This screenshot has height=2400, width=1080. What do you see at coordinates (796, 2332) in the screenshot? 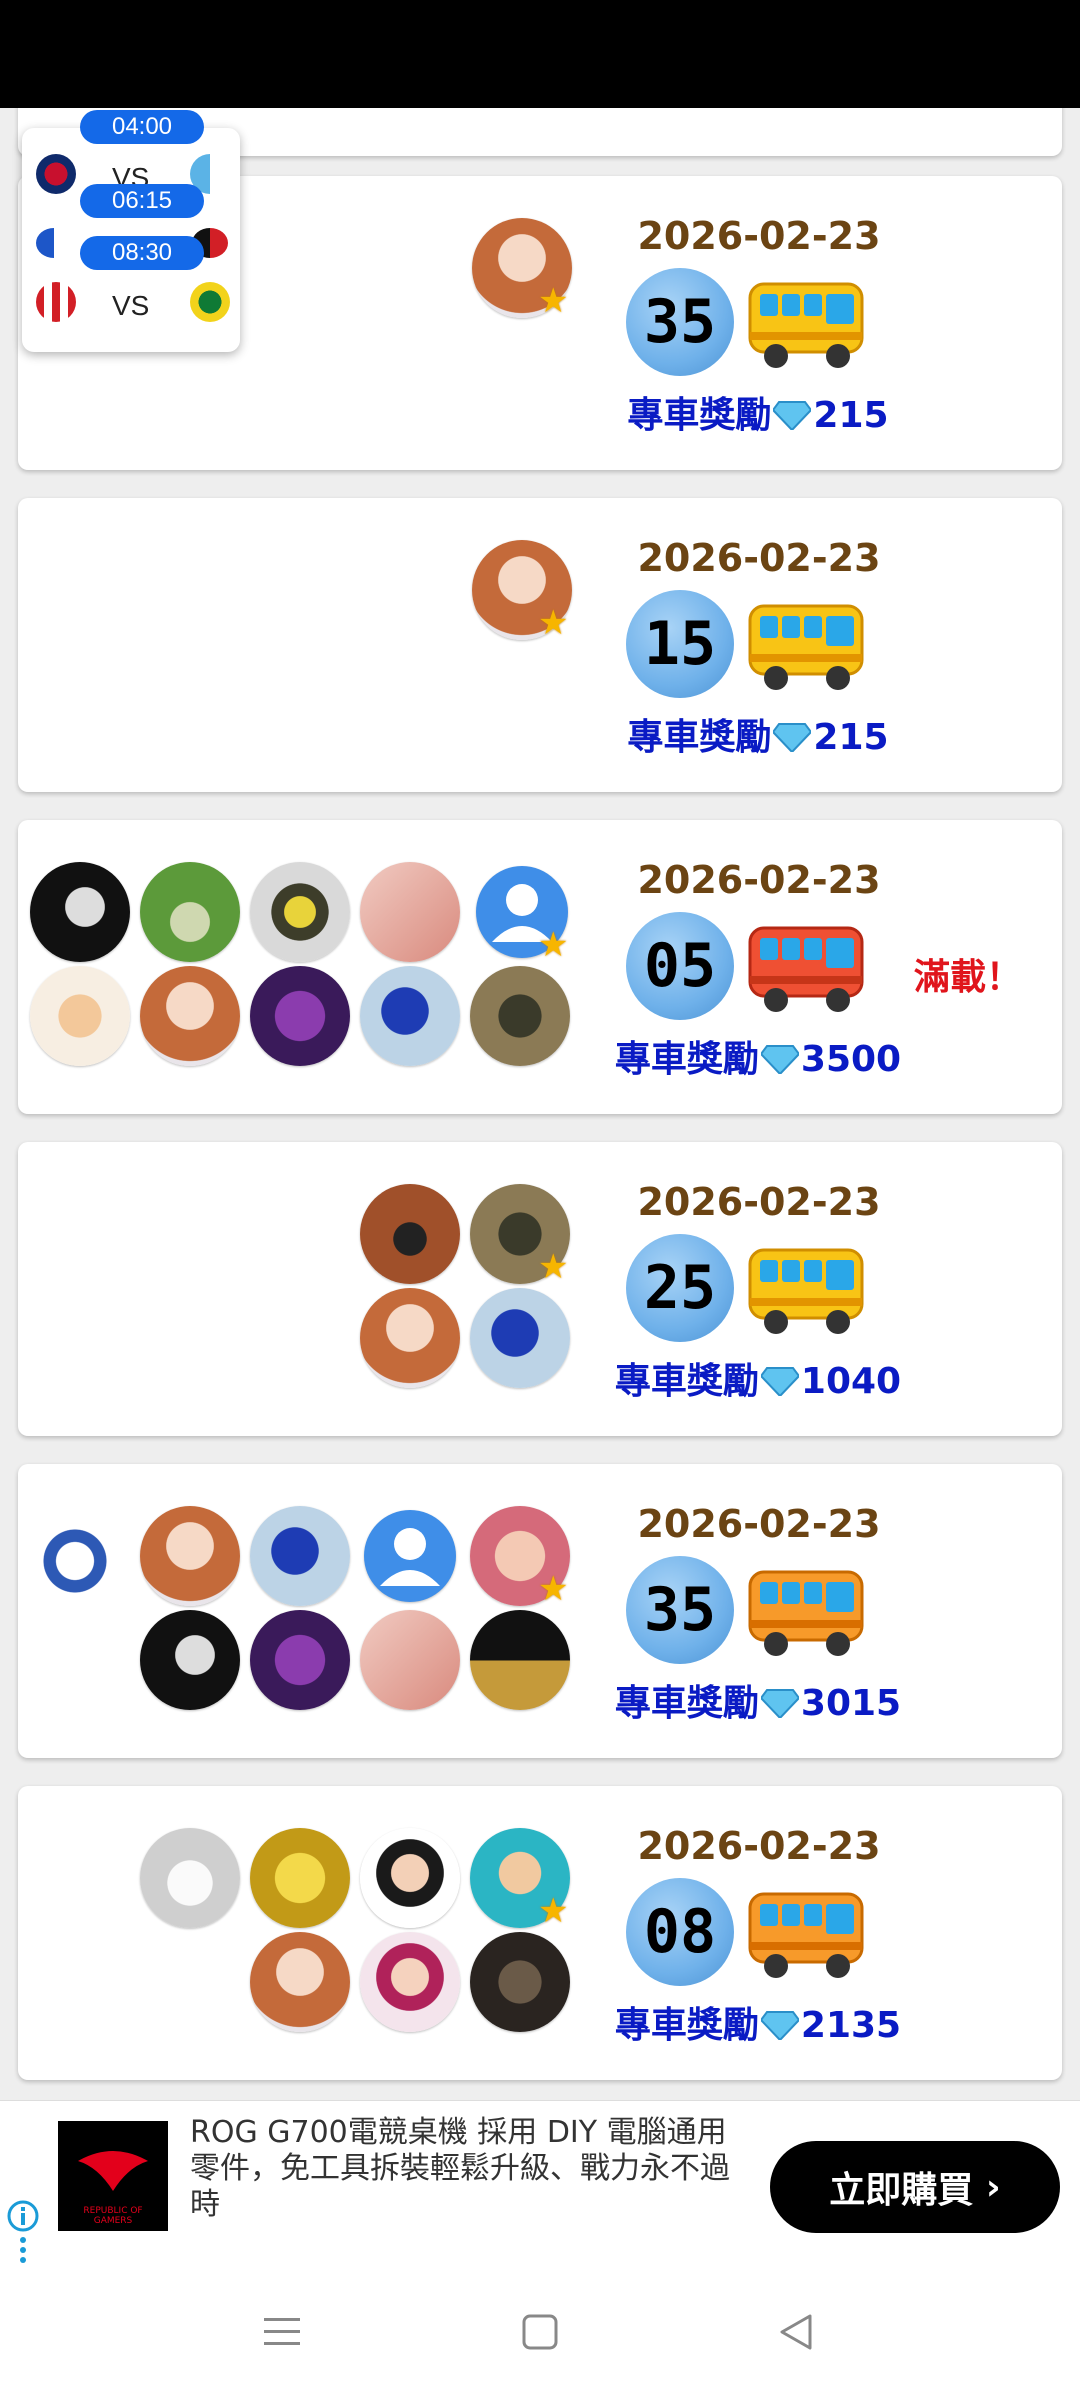
I see `back-icon` at bounding box center [796, 2332].